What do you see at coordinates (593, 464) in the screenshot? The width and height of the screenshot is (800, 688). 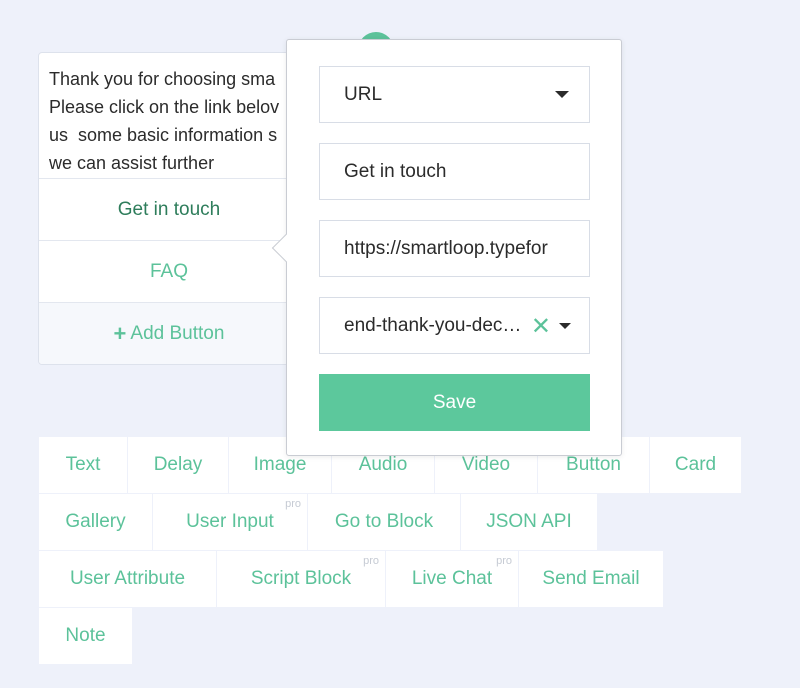 I see `chip-label: Button` at bounding box center [593, 464].